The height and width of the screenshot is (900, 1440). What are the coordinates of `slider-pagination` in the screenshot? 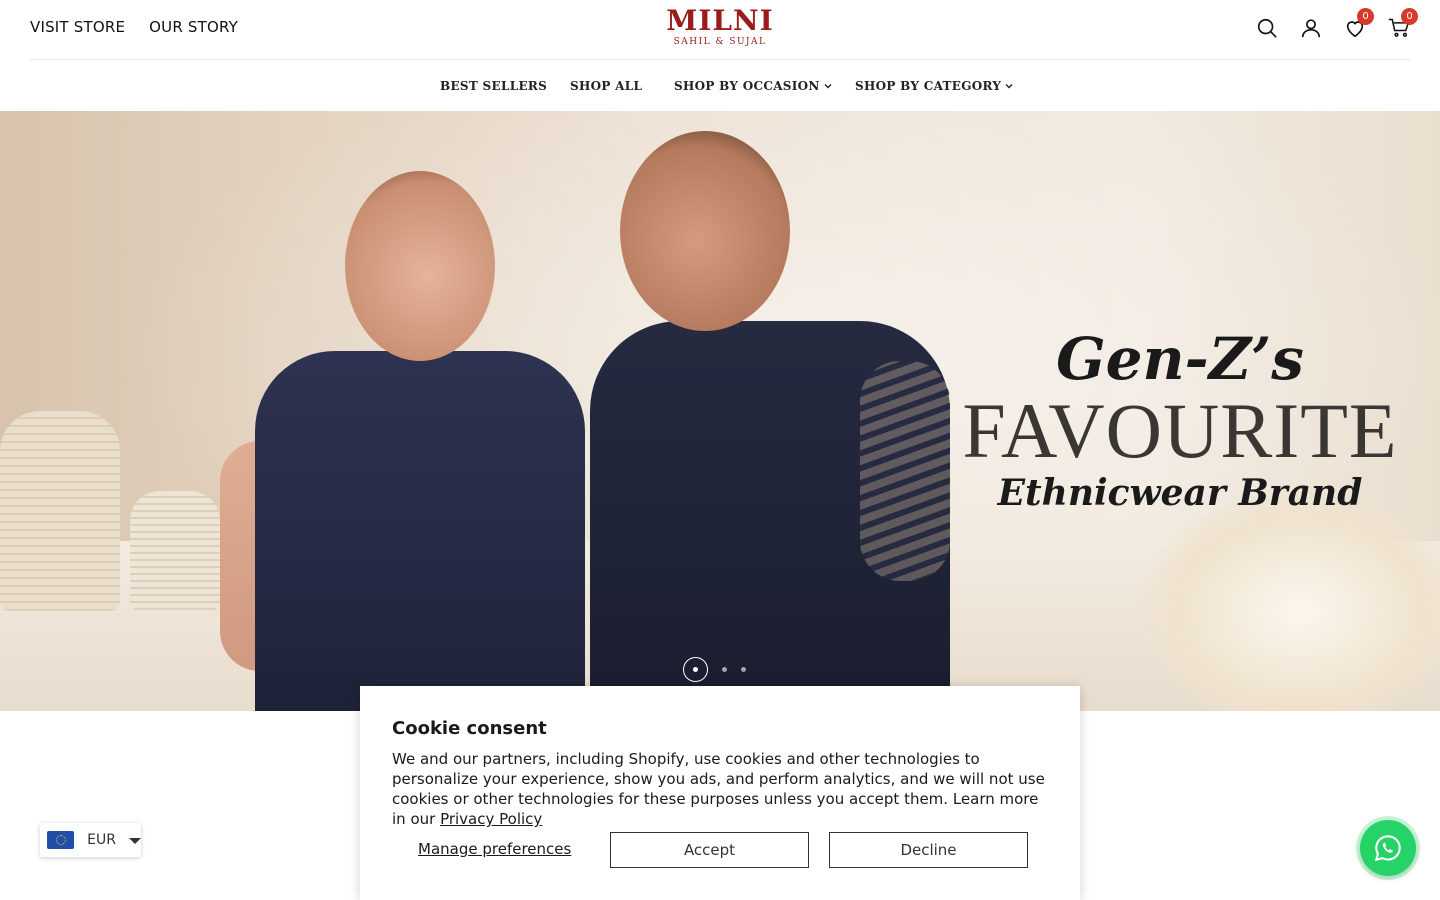 It's located at (714, 669).